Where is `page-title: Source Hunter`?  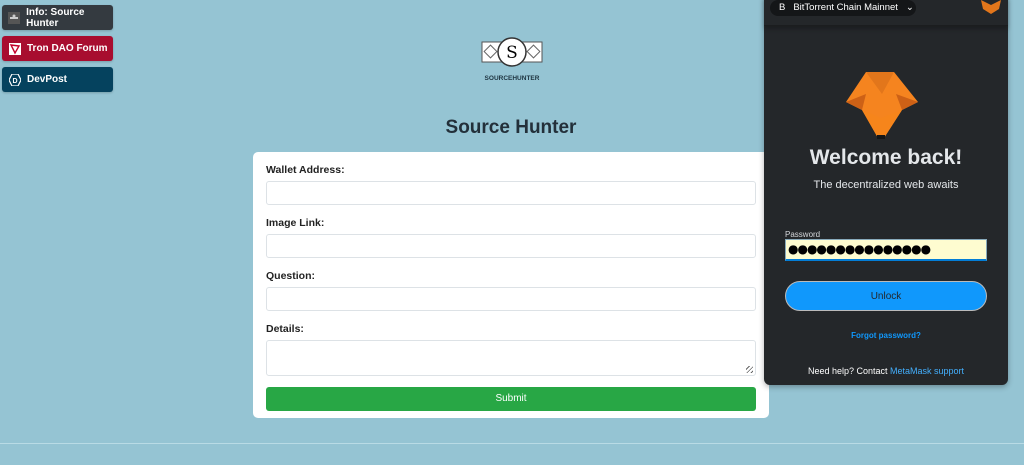 page-title: Source Hunter is located at coordinates (511, 127).